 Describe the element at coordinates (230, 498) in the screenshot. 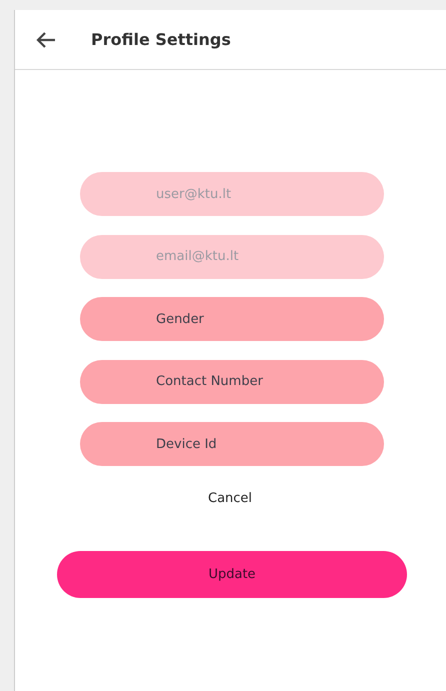

I see `cancel-button: Cancel` at that location.